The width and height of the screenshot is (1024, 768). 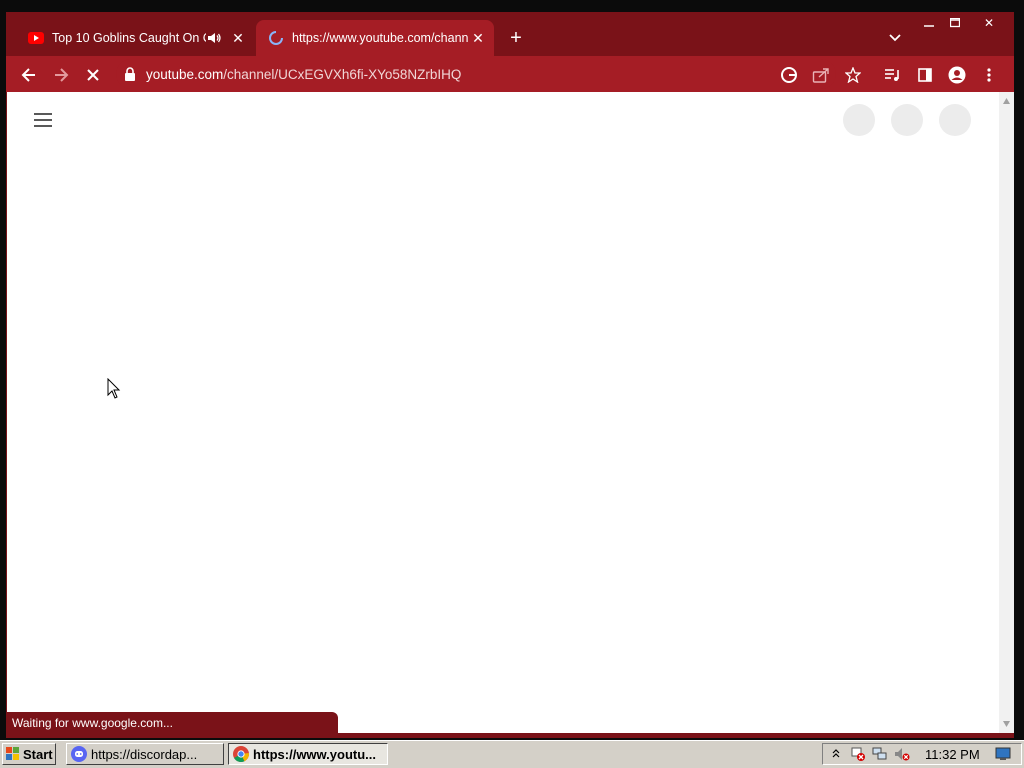 What do you see at coordinates (1003, 754) in the screenshot?
I see `desktop-icon` at bounding box center [1003, 754].